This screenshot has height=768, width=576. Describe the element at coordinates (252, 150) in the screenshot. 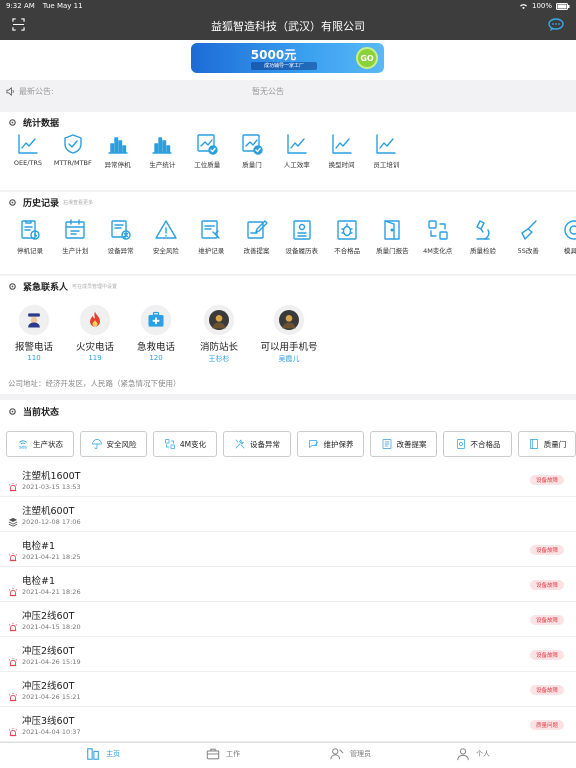

I see `stats-item-5: 质量门` at that location.